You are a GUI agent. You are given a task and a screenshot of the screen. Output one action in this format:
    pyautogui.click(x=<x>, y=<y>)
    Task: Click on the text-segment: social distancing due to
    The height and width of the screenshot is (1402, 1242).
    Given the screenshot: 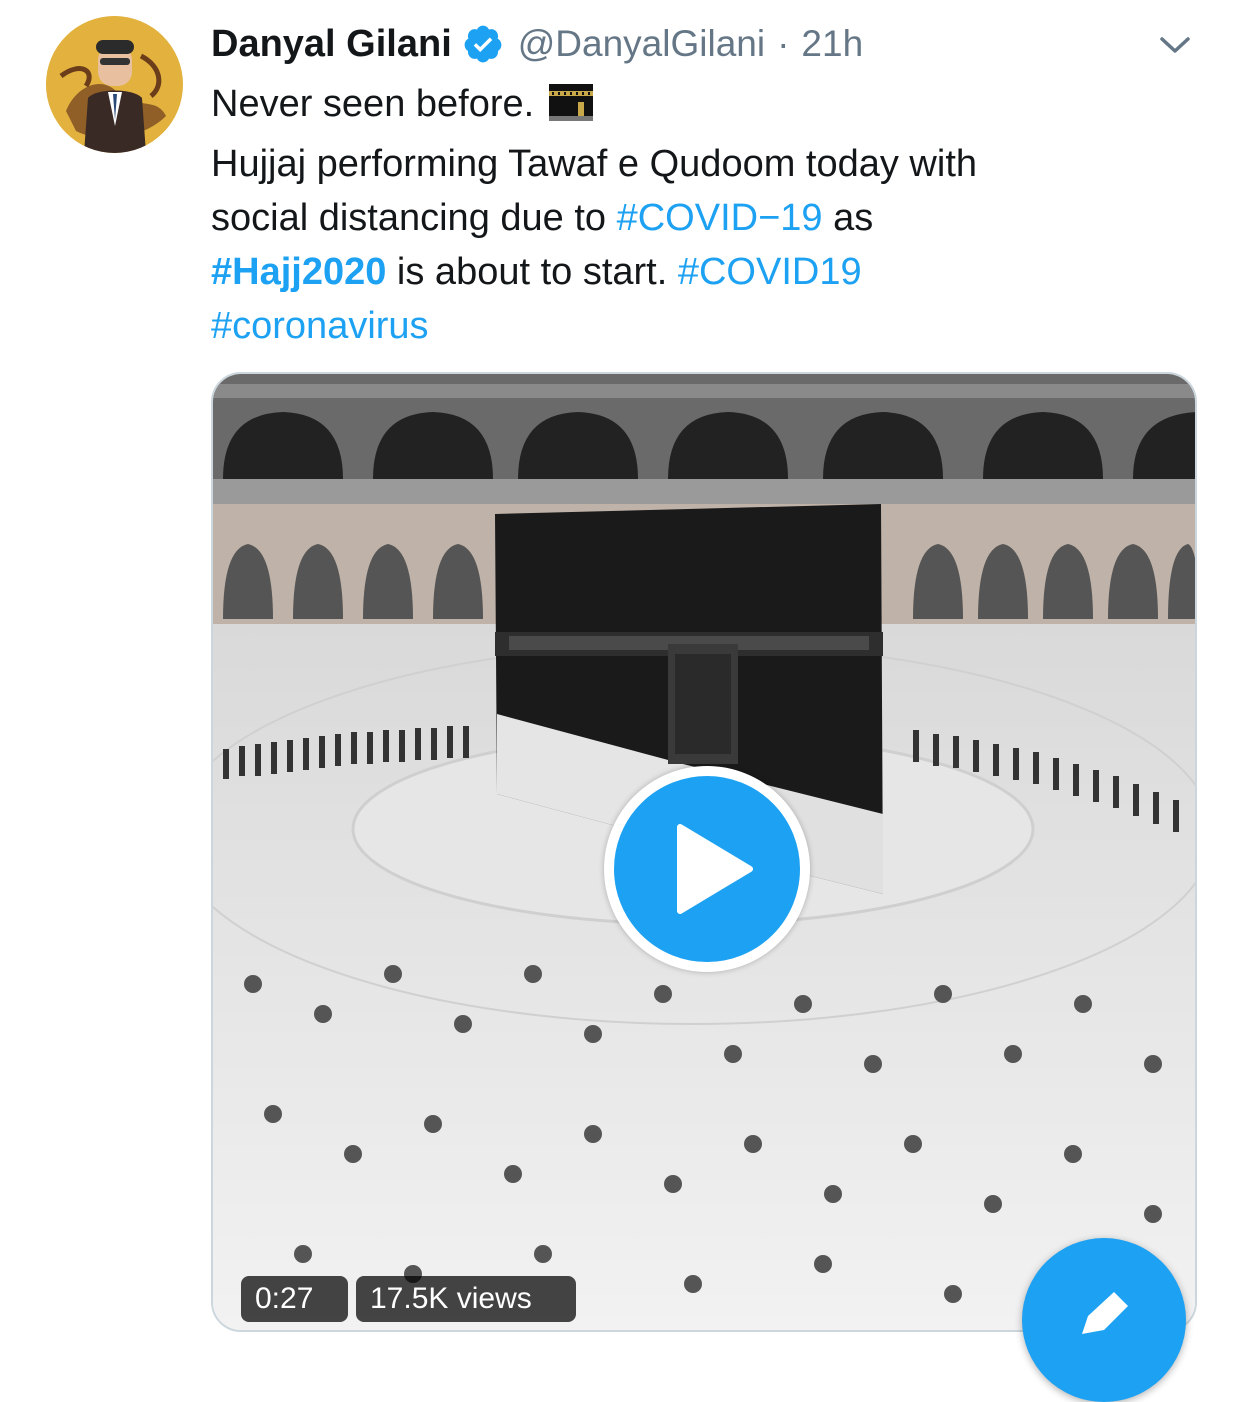 What is the action you would take?
    pyautogui.click(x=414, y=218)
    